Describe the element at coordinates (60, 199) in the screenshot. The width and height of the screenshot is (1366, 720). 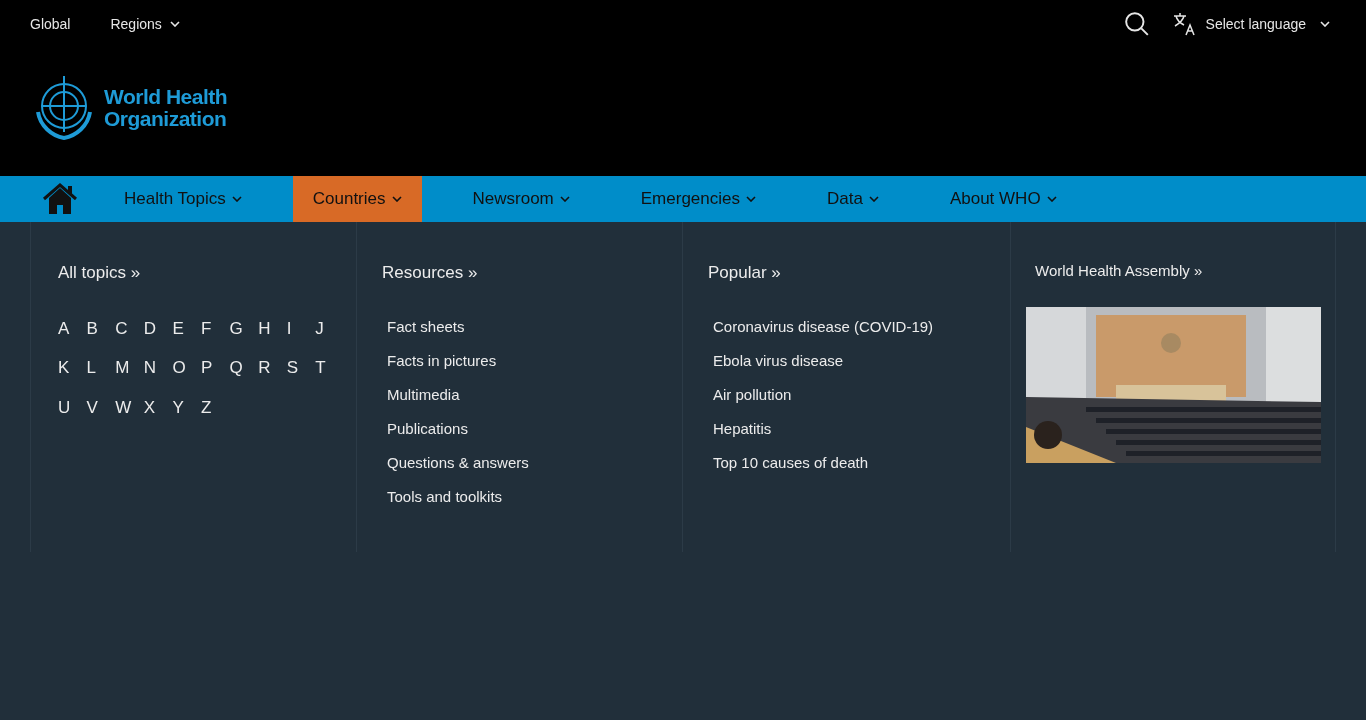
I see `home-icon` at that location.